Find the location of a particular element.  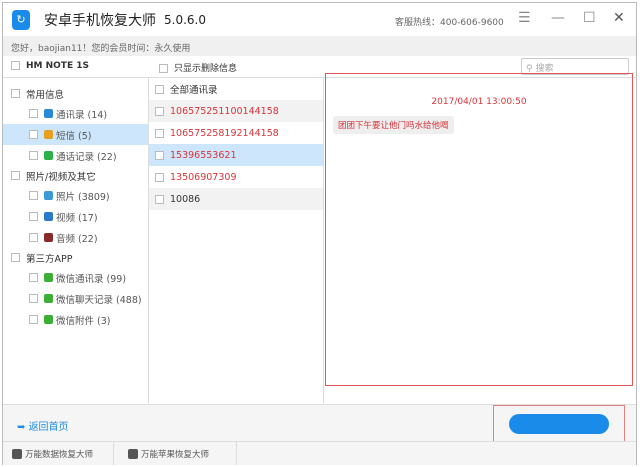

tree-item: 视频 (17) is located at coordinates (75, 216).